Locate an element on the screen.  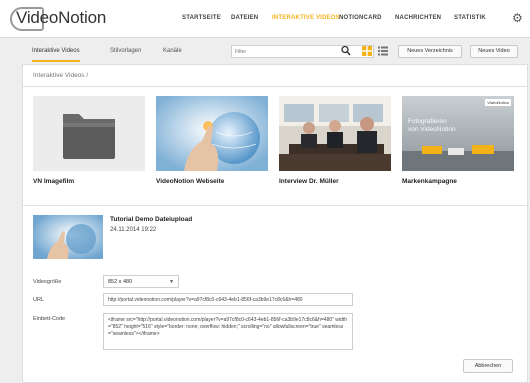
search-icon is located at coordinates (346, 51).